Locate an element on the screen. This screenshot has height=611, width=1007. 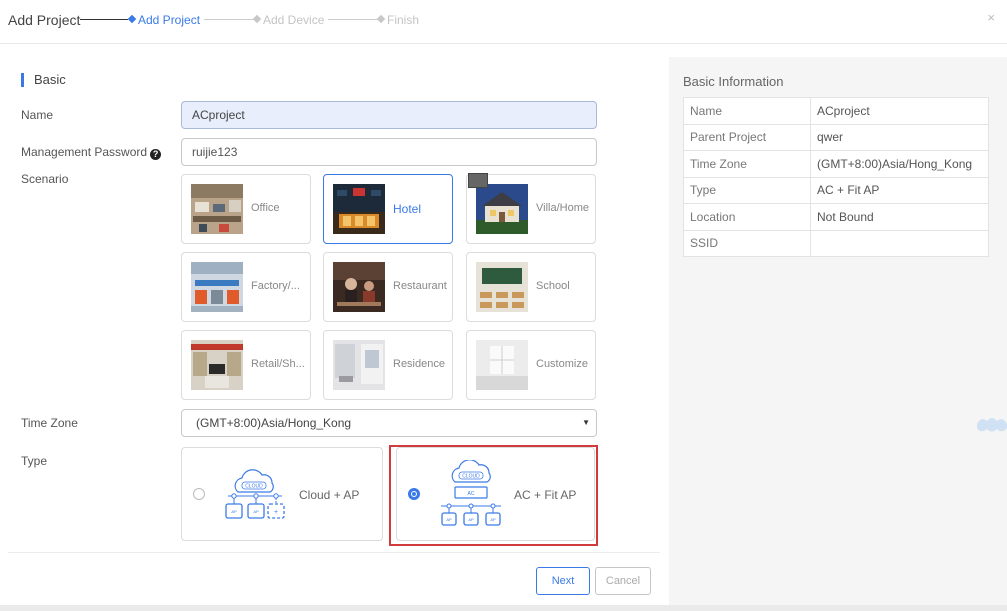
password-label-text: Management Password is located at coordinates (84, 152).